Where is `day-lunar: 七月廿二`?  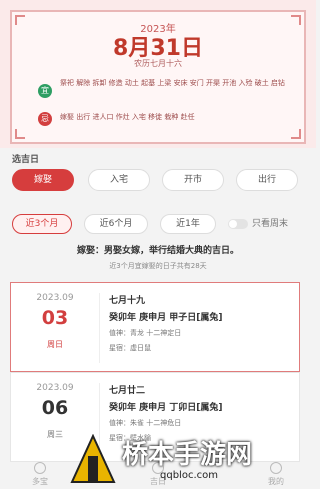
day-lunar: 七月廿二 is located at coordinates (127, 391).